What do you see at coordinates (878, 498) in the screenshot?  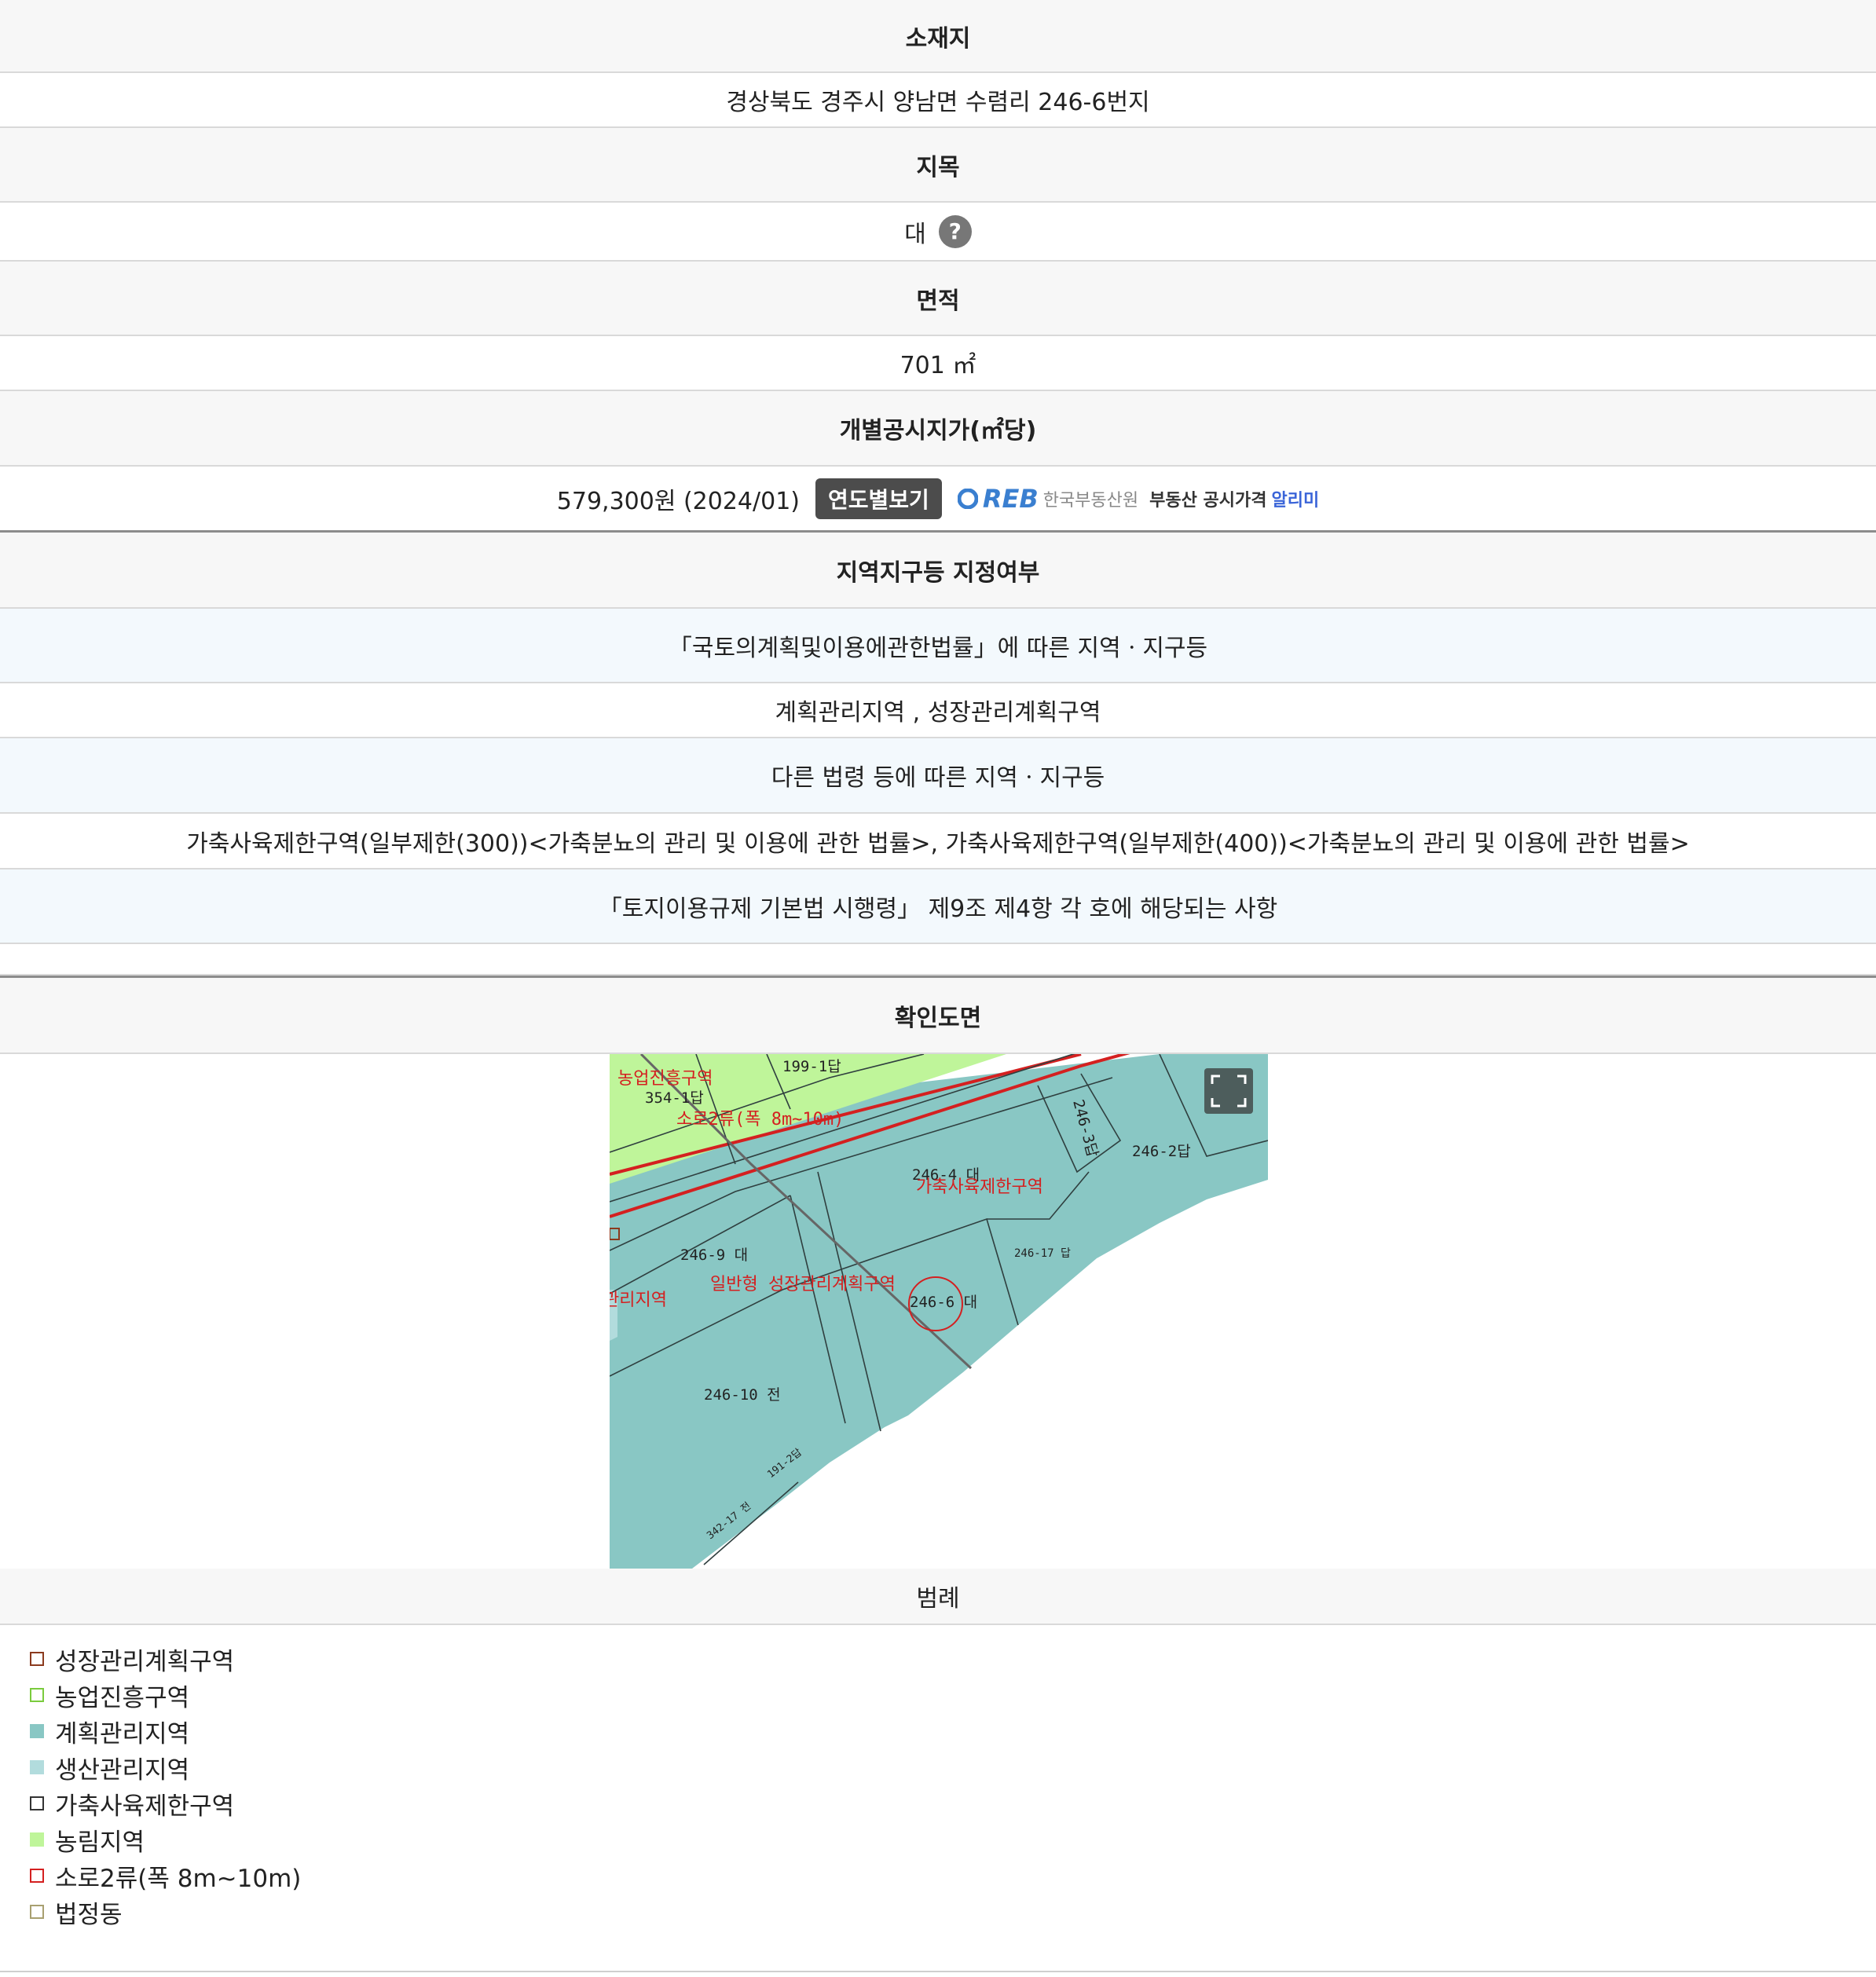 I see `yearly-view-button: 연도별보기` at bounding box center [878, 498].